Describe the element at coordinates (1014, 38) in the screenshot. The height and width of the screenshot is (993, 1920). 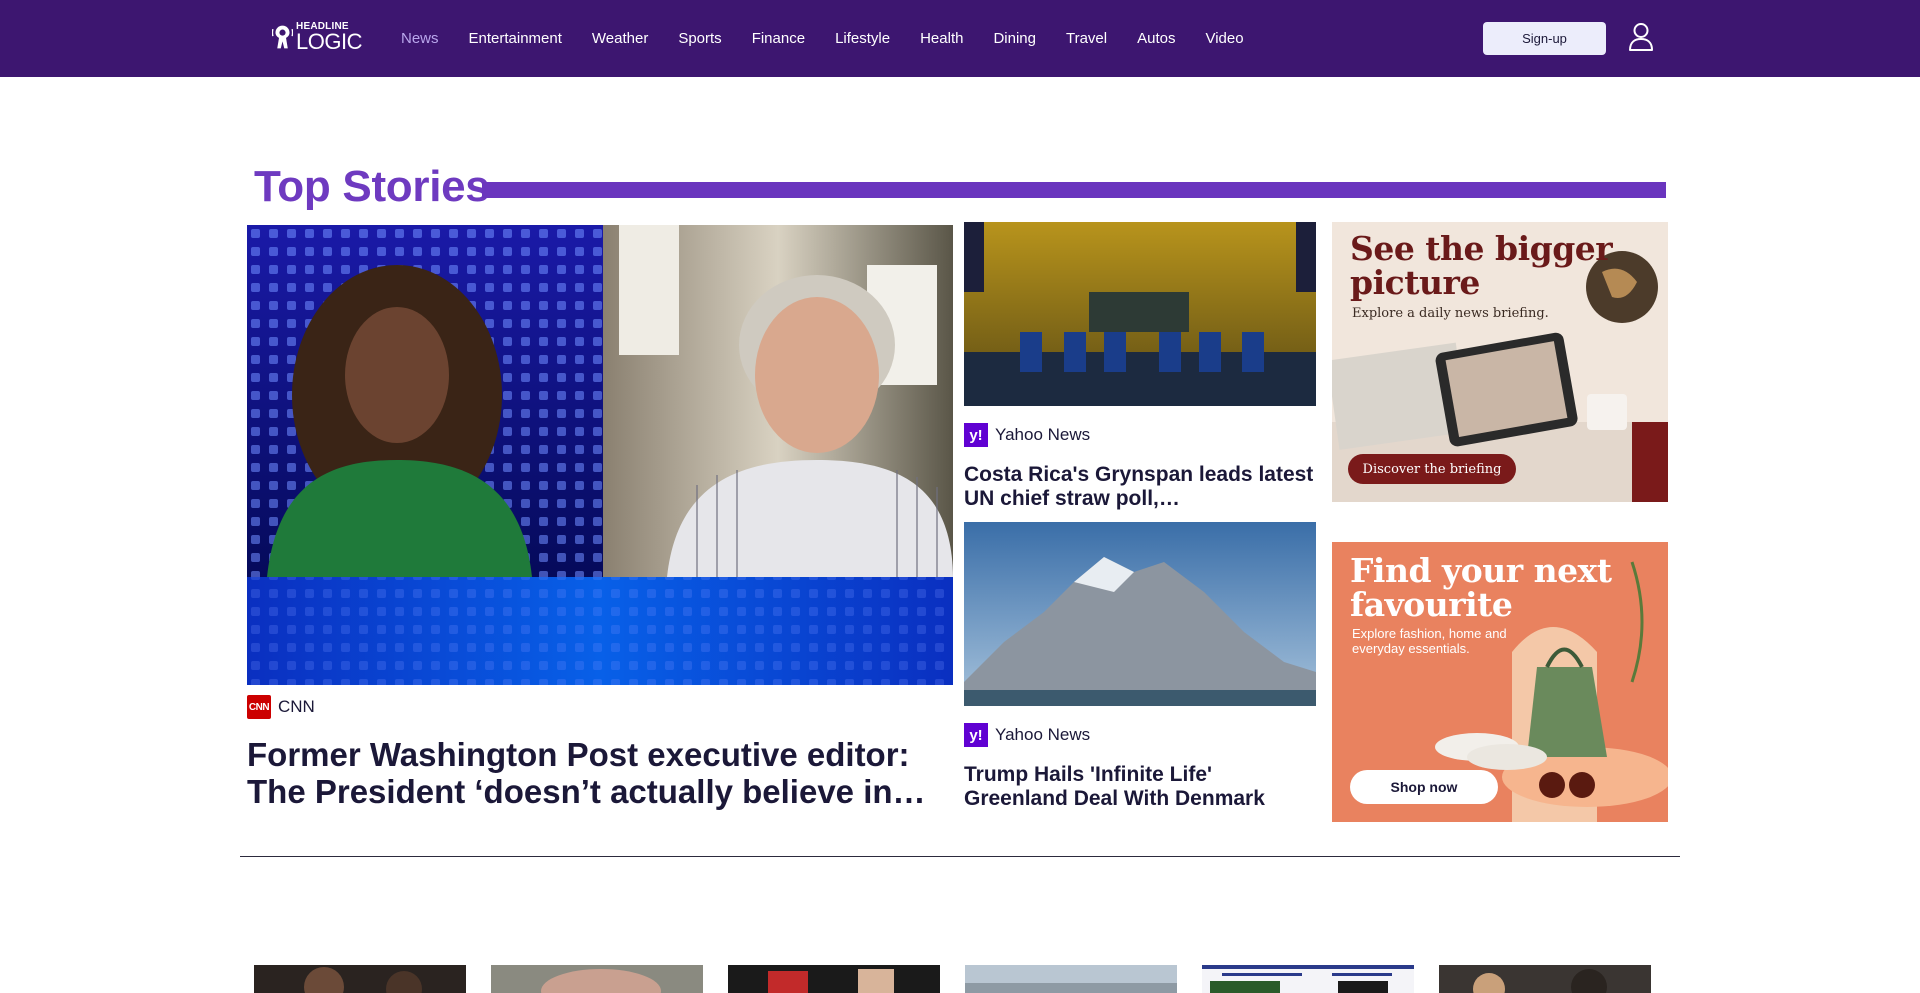
I see `nav-item-dining: Dining` at that location.